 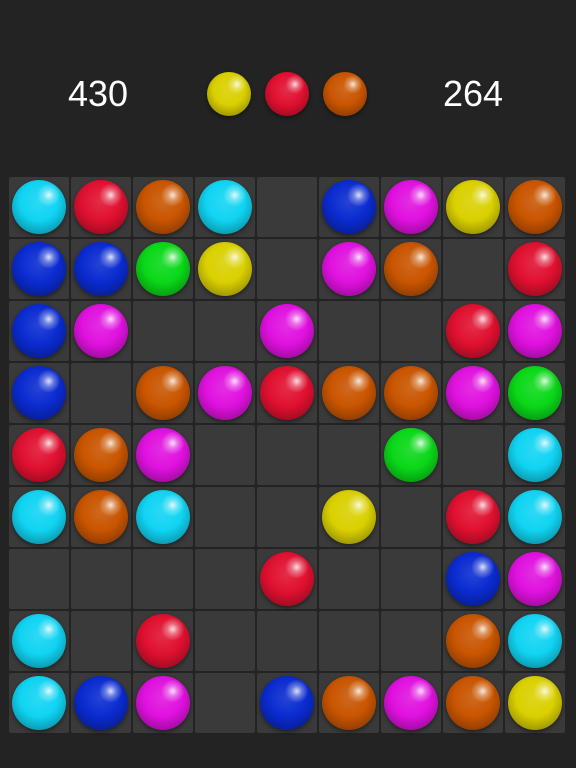 What do you see at coordinates (163, 331) in the screenshot?
I see `board-cell-r3-c3` at bounding box center [163, 331].